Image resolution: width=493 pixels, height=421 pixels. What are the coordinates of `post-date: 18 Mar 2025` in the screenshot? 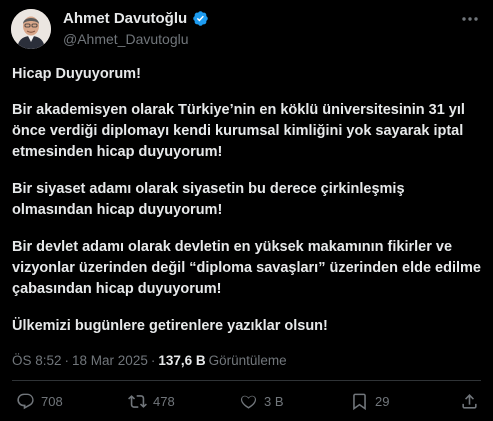 It's located at (110, 360).